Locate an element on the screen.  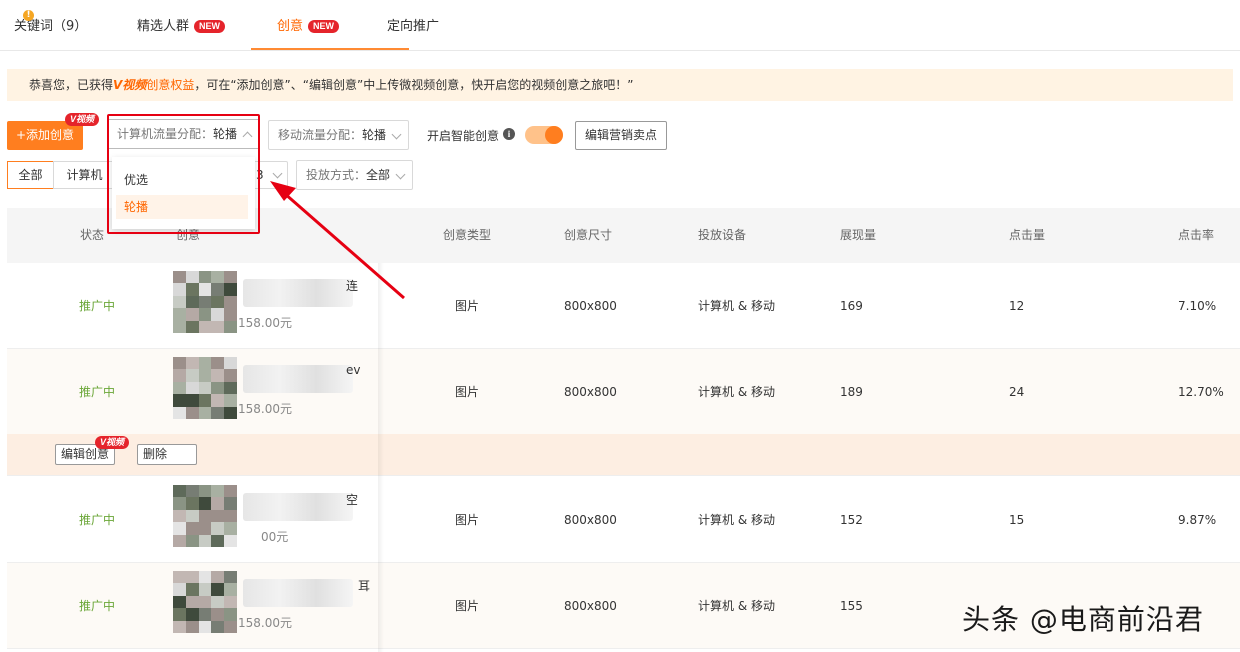
toggle-knob is located at coordinates (554, 135).